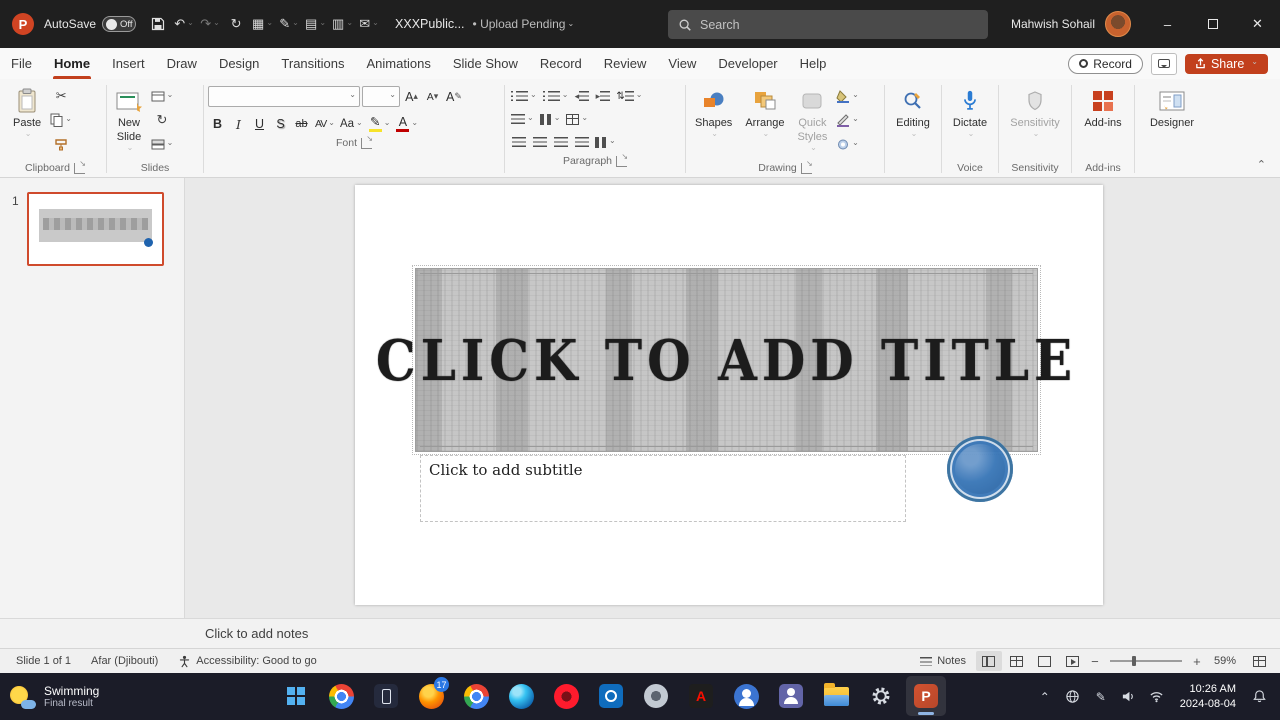 This screenshot has width=1280, height=720. Describe the element at coordinates (581, 96) in the screenshot. I see `decrease-indent-button: ◂` at that location.